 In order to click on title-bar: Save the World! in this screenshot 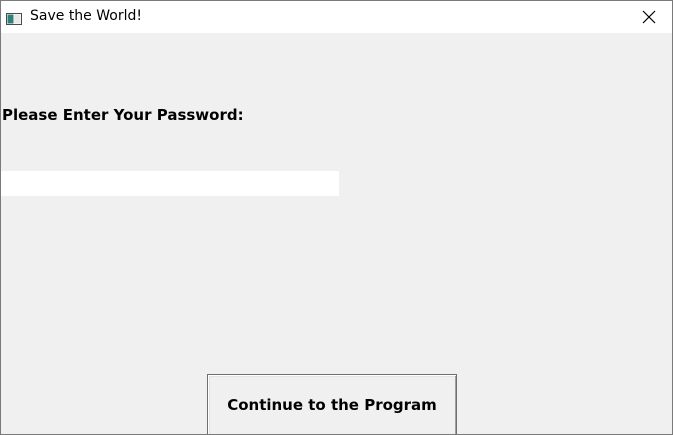, I will do `click(336, 17)`.